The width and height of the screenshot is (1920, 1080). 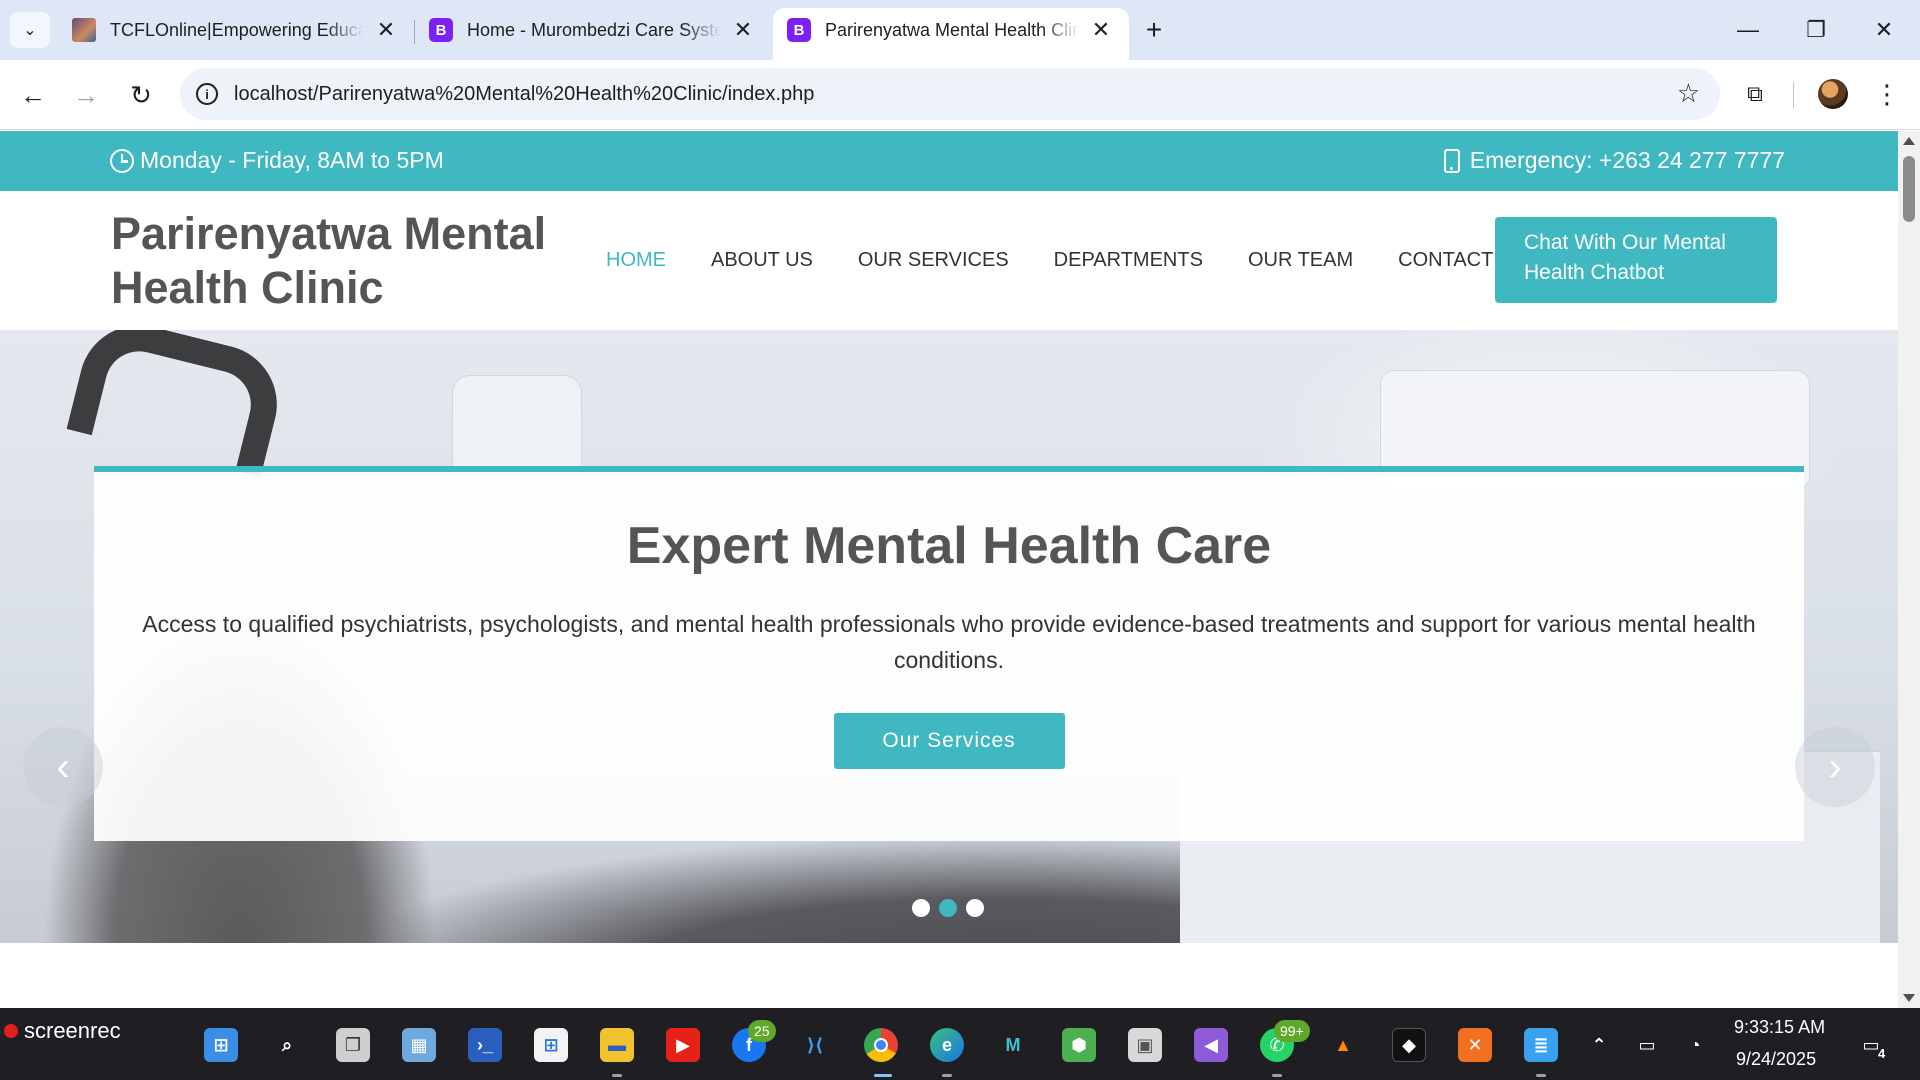 I want to click on facebook-badge: 25, so click(x=762, y=1031).